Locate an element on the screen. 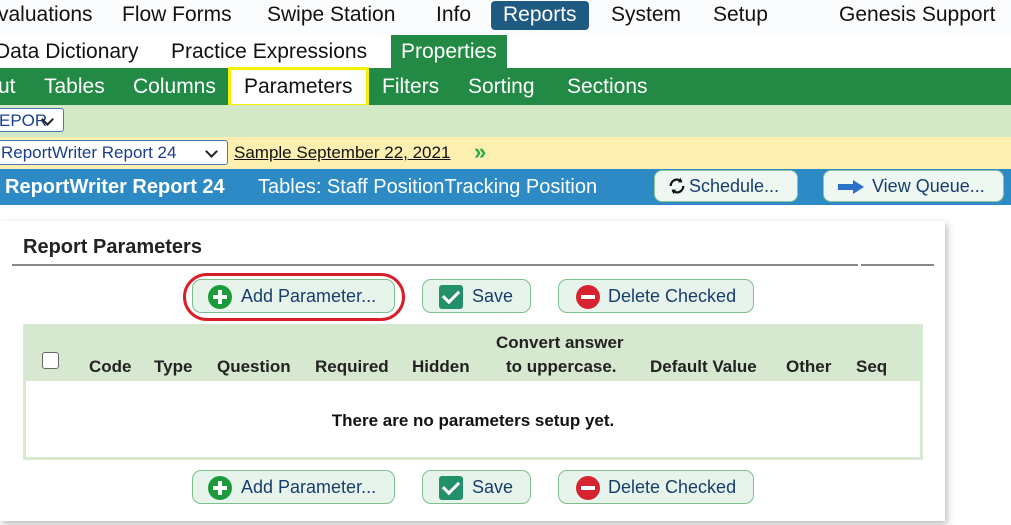 This screenshot has height=525, width=1011. col-code: Code is located at coordinates (110, 367).